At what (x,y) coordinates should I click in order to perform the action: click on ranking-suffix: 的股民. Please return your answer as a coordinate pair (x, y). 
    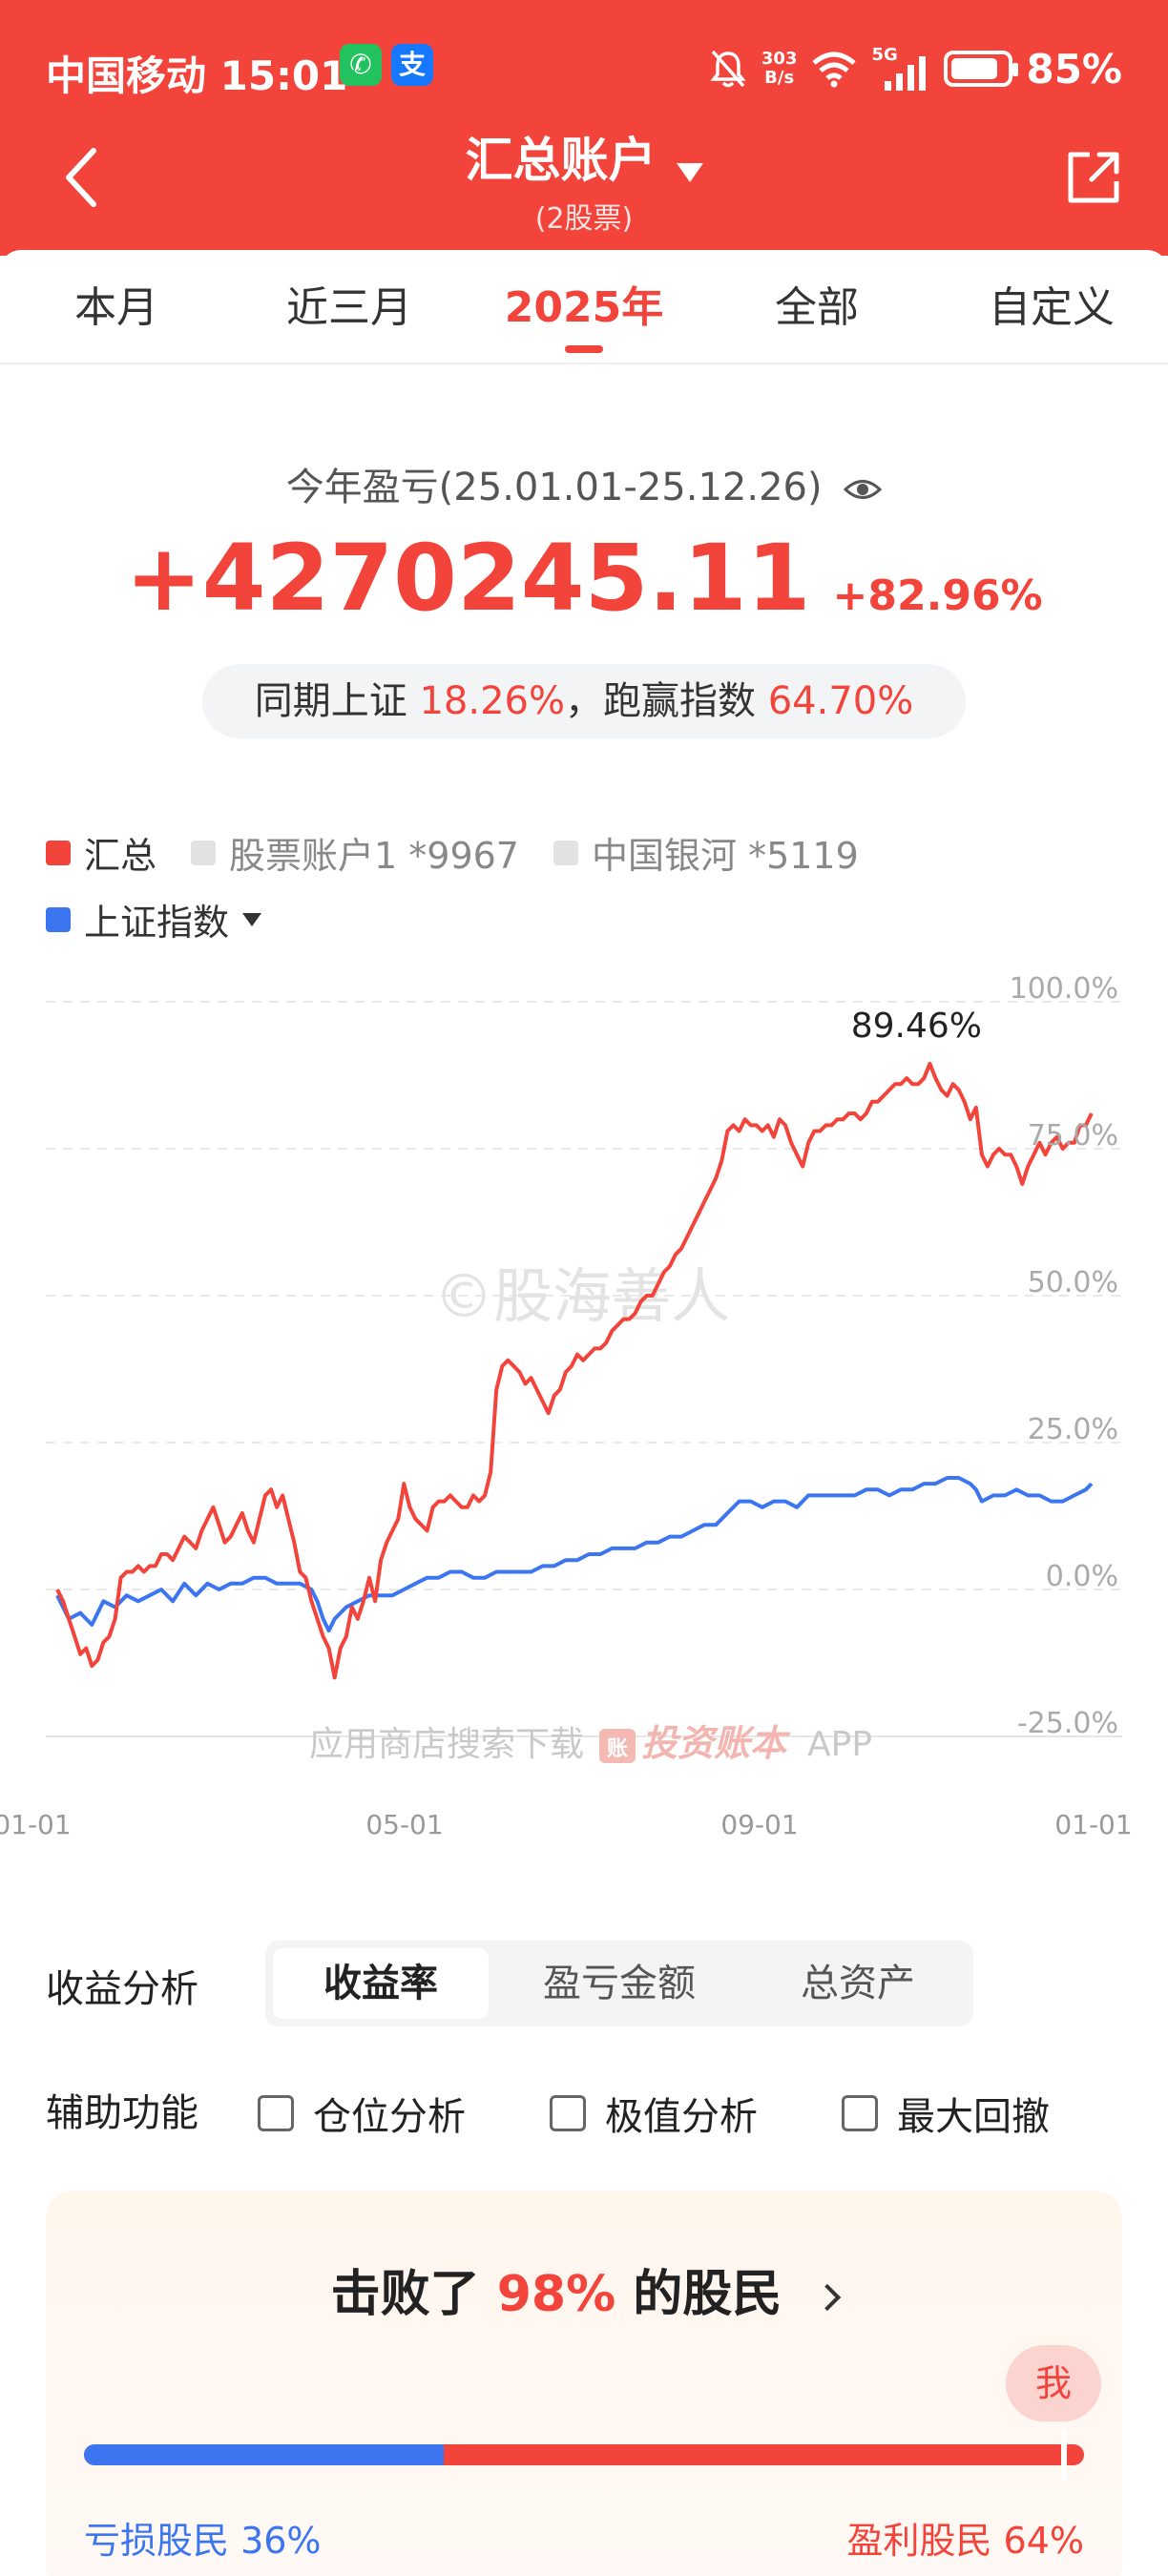
    Looking at the image, I should click on (707, 2294).